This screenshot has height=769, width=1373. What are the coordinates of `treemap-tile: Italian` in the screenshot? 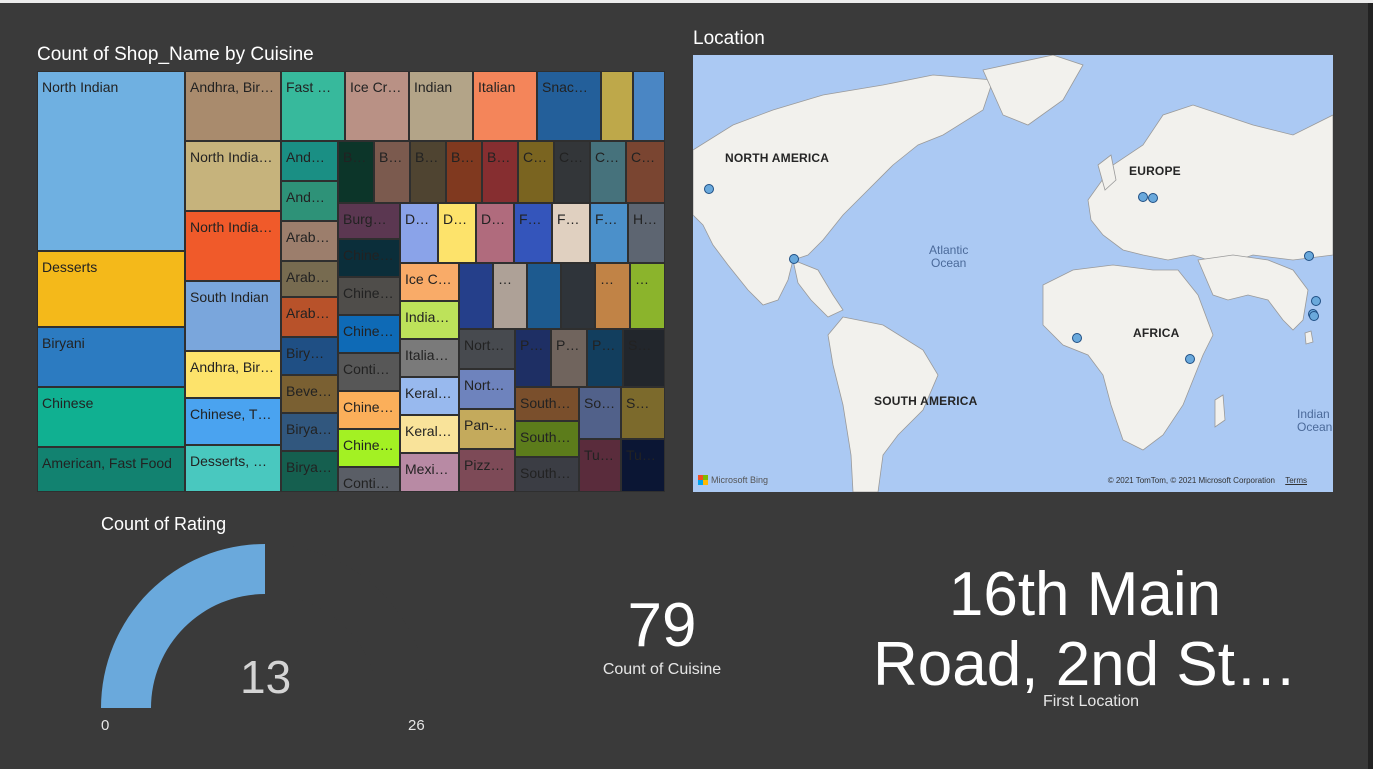 It's located at (505, 106).